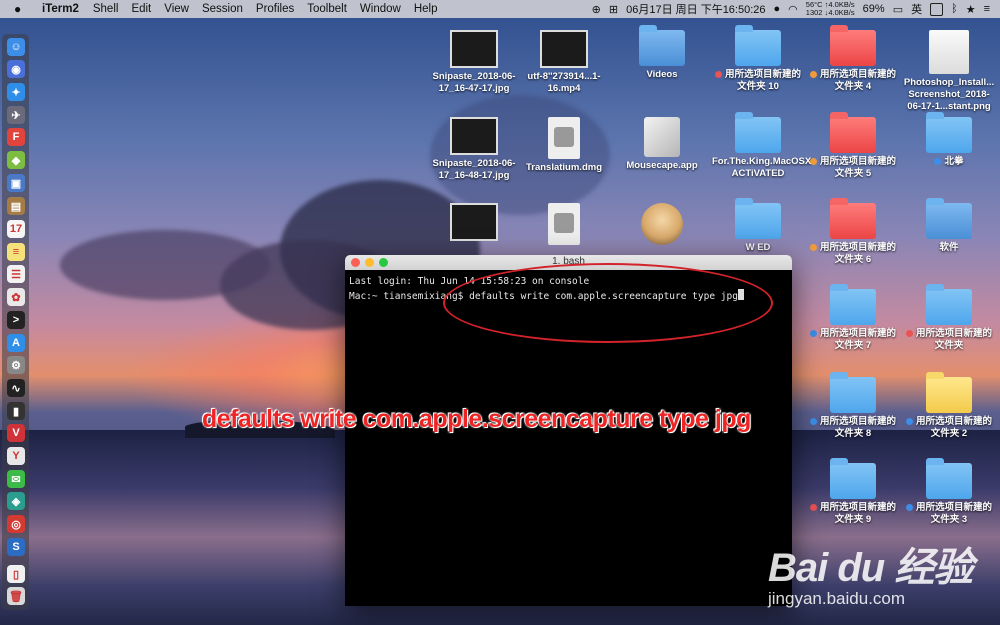 The height and width of the screenshot is (625, 1000). What do you see at coordinates (853, 492) in the screenshot?
I see `desktop-icon: 用所选项目新建的文件夹 9` at bounding box center [853, 492].